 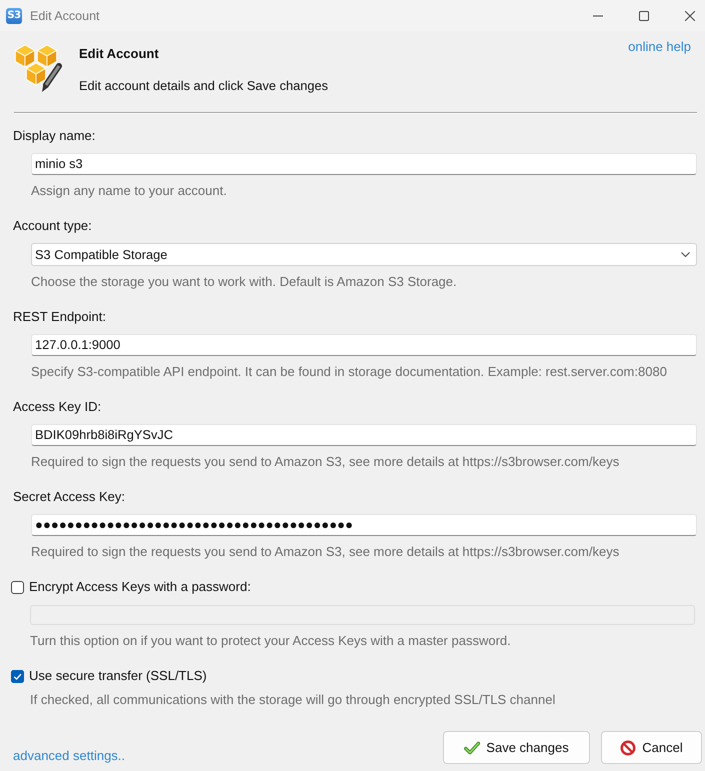 What do you see at coordinates (57, 407) in the screenshot?
I see `field-label: Access Key ID:` at bounding box center [57, 407].